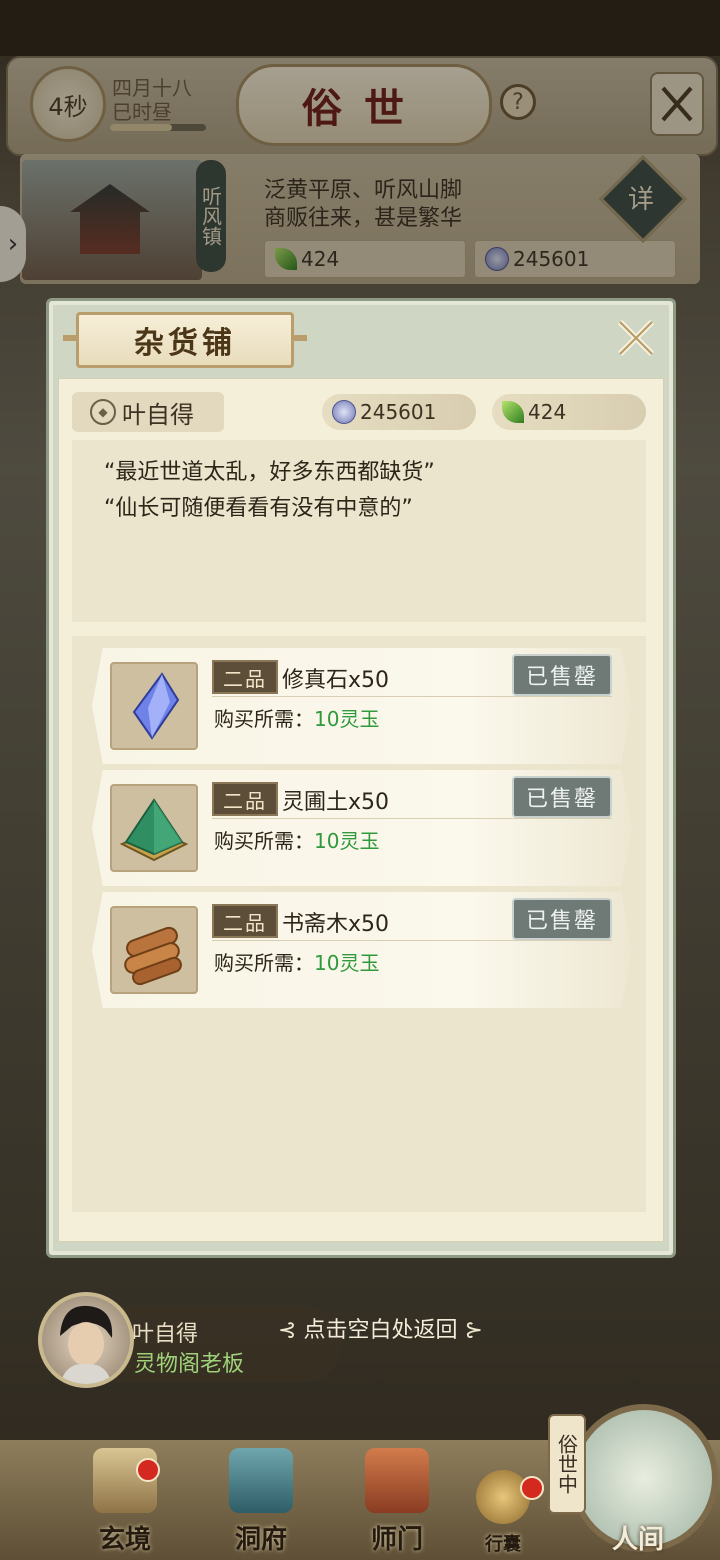  Describe the element at coordinates (258, 508) in the screenshot. I see `dialog-line-2: “仙长可随便看看有没有中意的”` at that location.